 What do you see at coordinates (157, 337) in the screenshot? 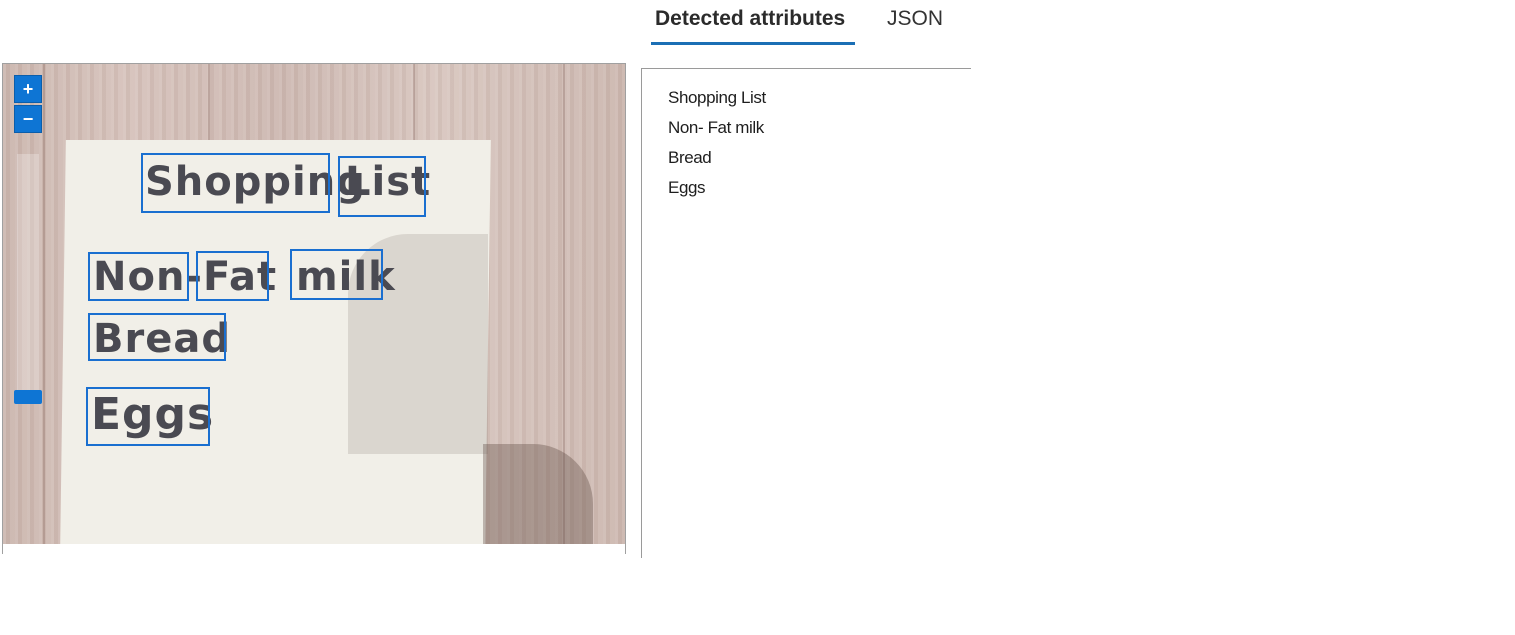
I see `bounding-box-bread` at bounding box center [157, 337].